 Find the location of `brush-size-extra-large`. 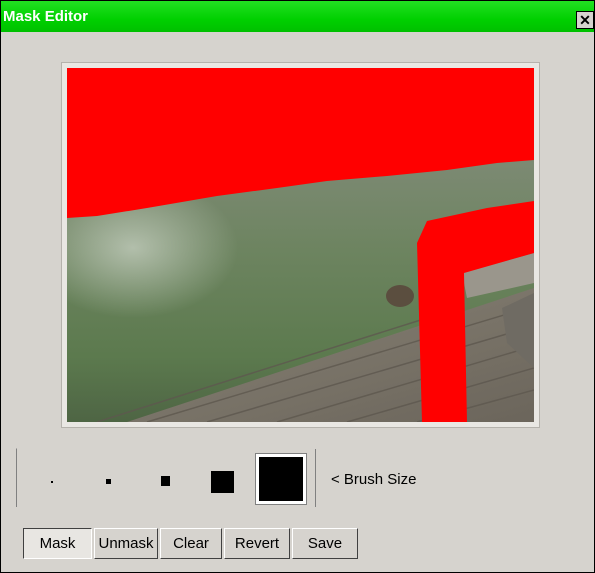

brush-size-extra-large is located at coordinates (281, 479).